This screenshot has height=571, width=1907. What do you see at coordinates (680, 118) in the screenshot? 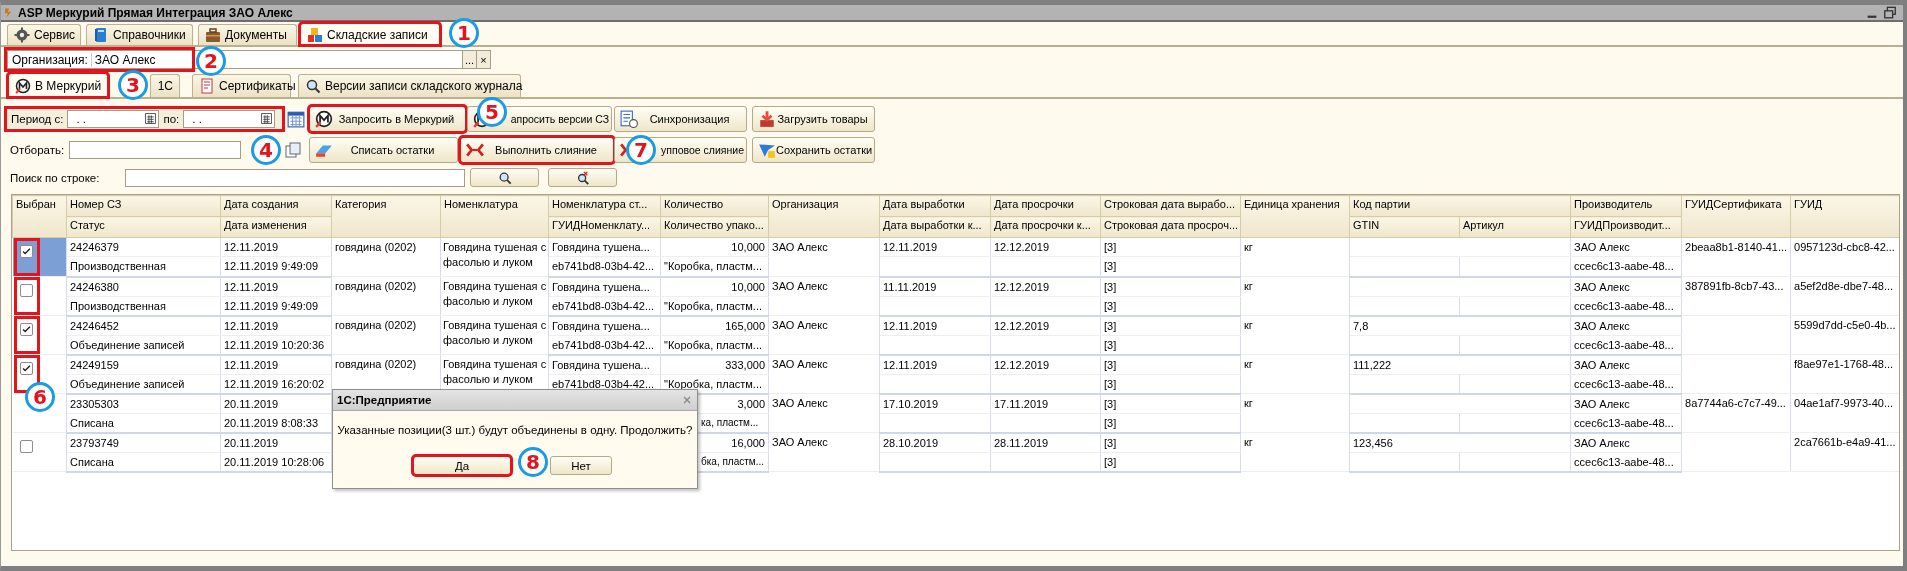
I see `toolbar-button: Синхронизация` at bounding box center [680, 118].